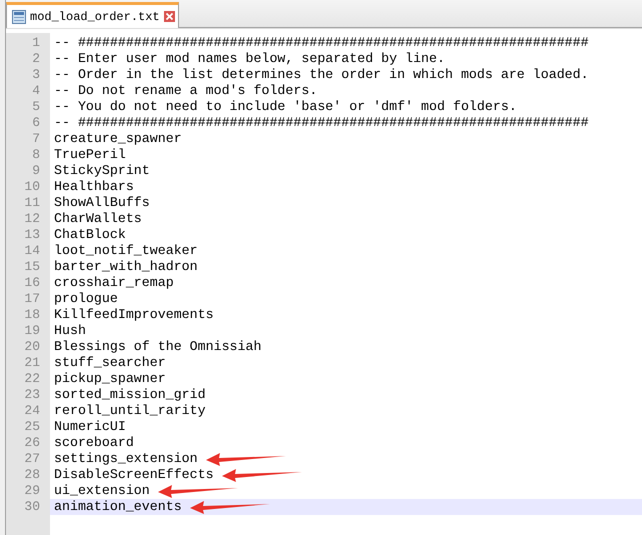 The height and width of the screenshot is (535, 642). What do you see at coordinates (32, 347) in the screenshot?
I see `line-number: 20` at bounding box center [32, 347].